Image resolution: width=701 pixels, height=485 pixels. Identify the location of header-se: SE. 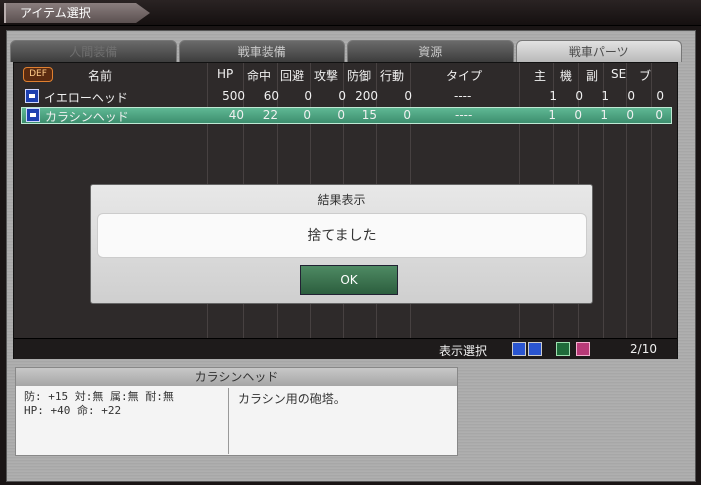
(618, 74).